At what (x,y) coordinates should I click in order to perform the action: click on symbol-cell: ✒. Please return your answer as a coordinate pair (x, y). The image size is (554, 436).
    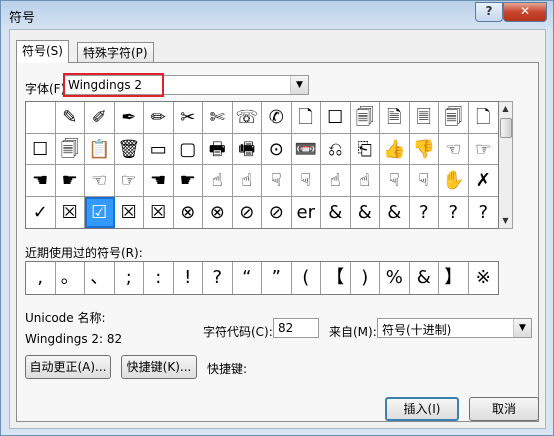
    Looking at the image, I should click on (129, 118).